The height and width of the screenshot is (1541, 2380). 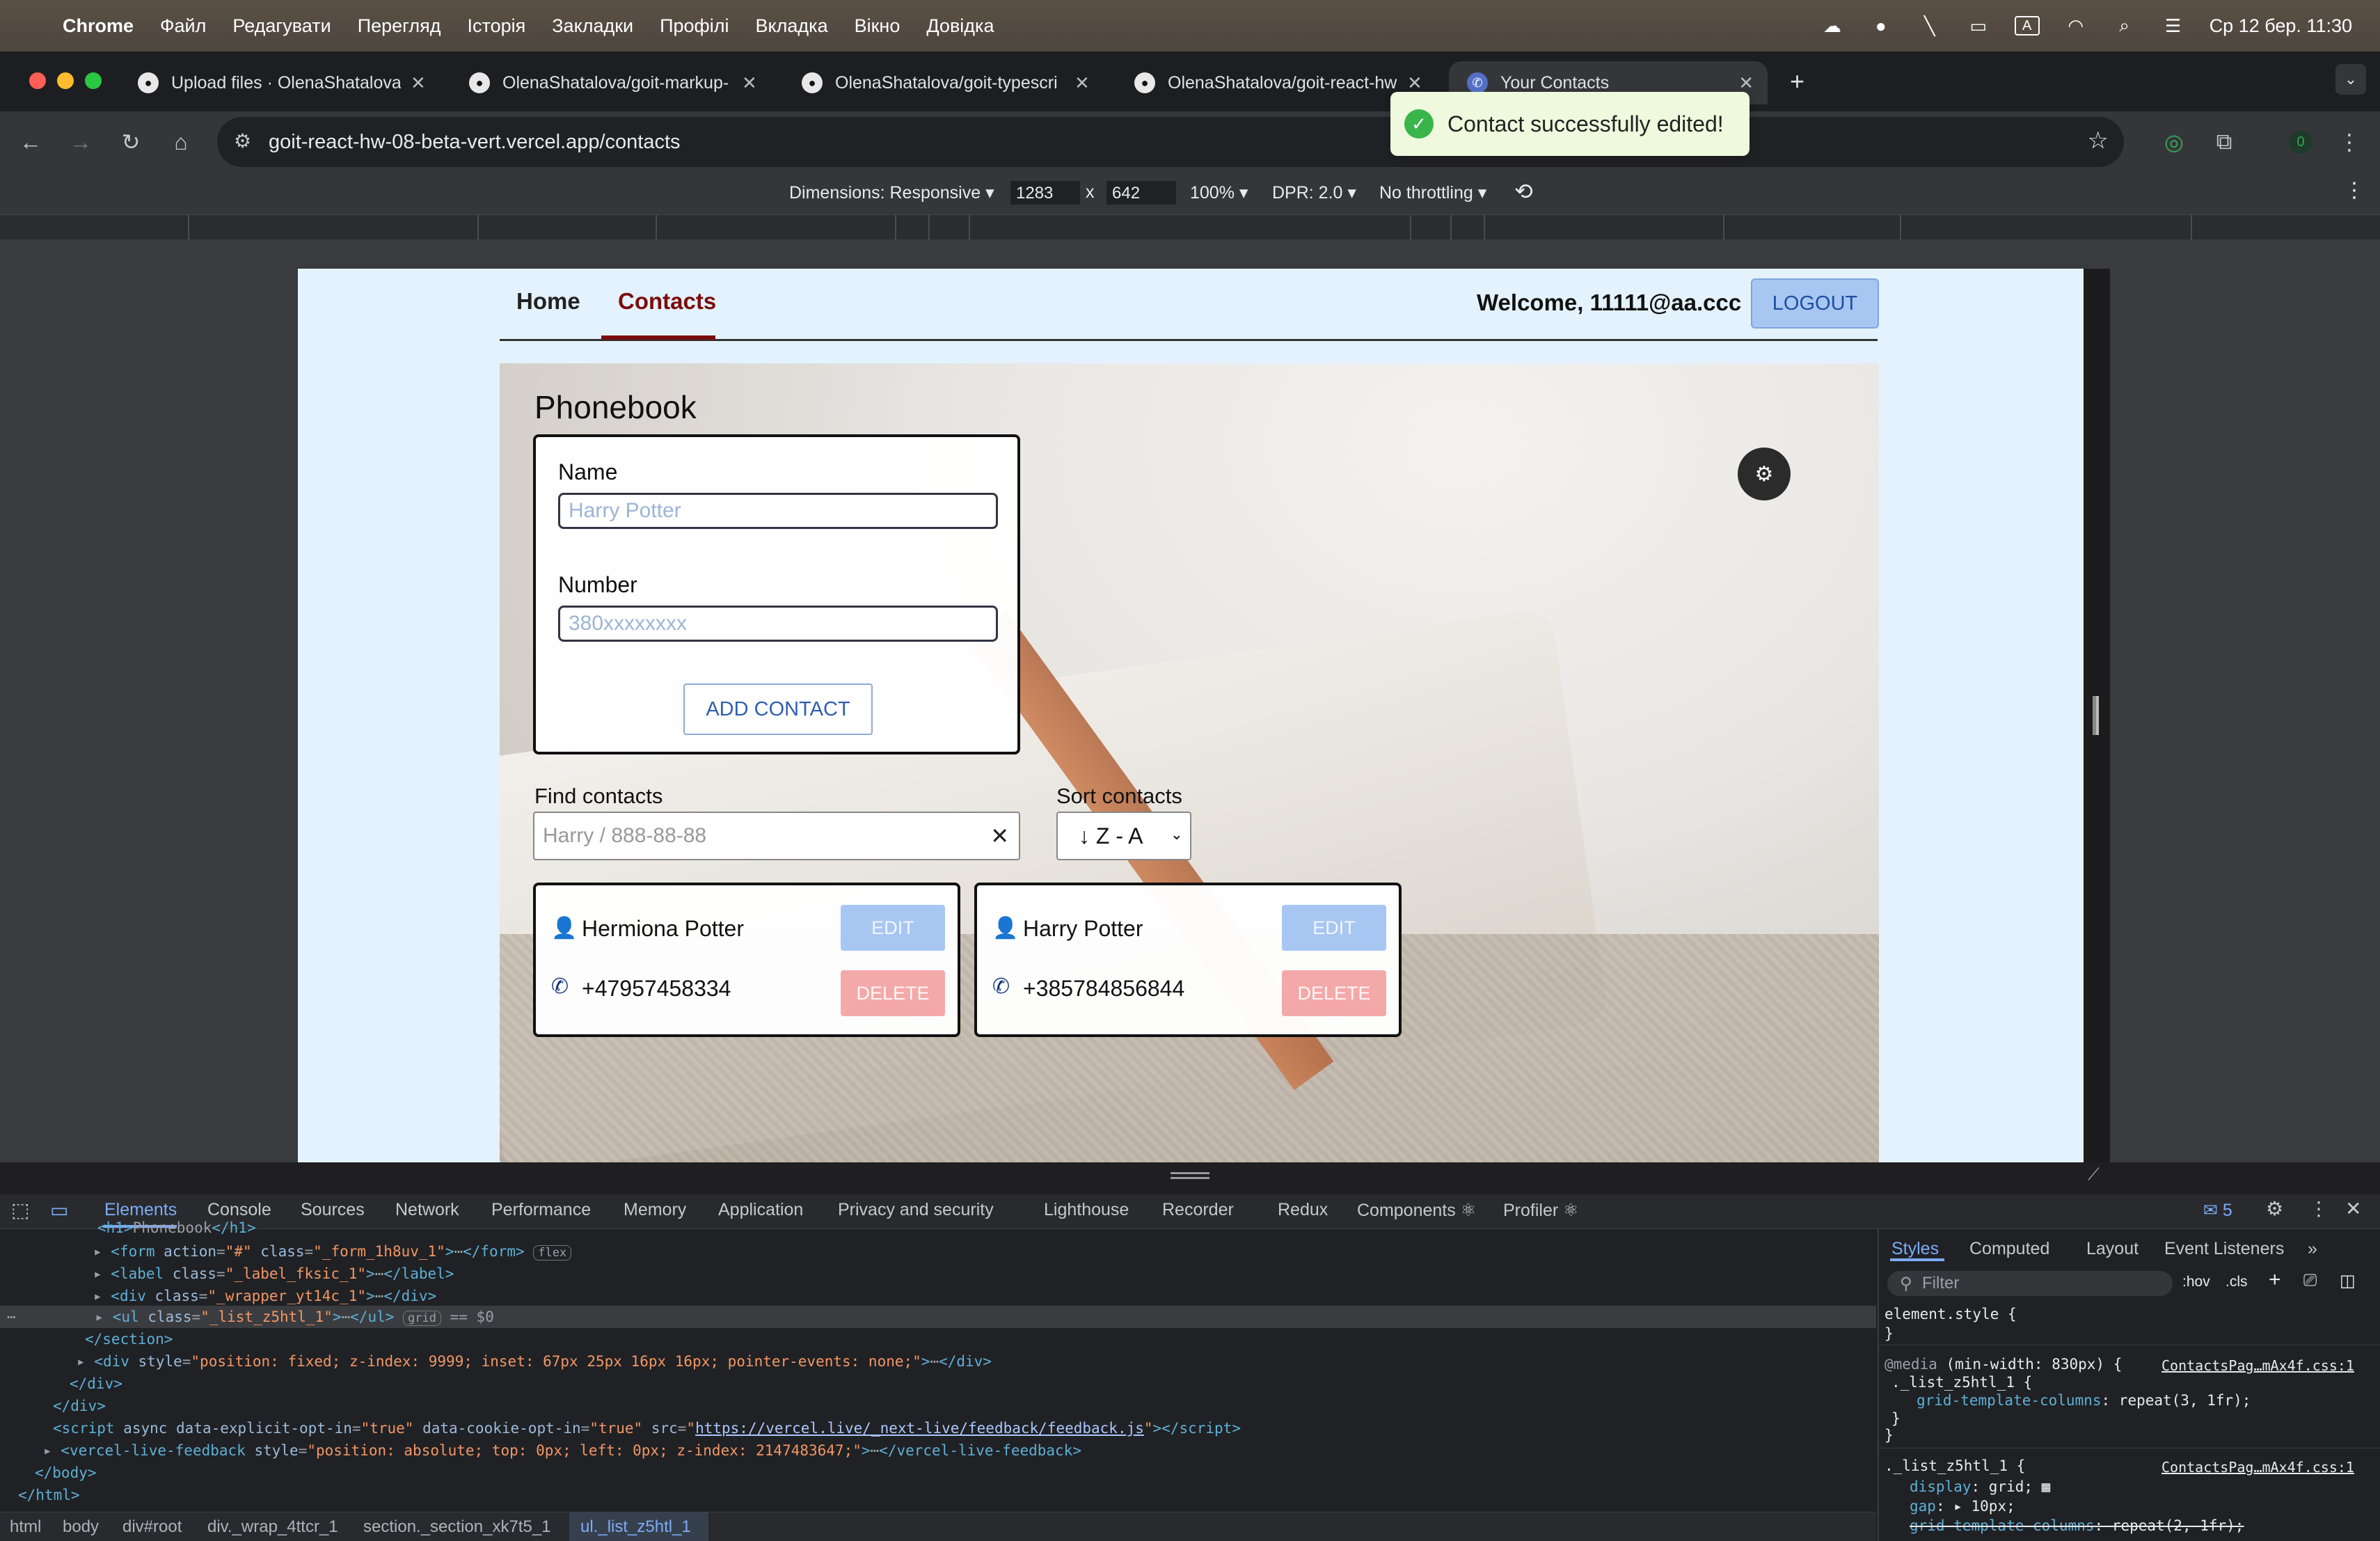 What do you see at coordinates (2084, 1400) in the screenshot?
I see `style-declaration: grid-template-columns: repeat(3, 1fr);` at bounding box center [2084, 1400].